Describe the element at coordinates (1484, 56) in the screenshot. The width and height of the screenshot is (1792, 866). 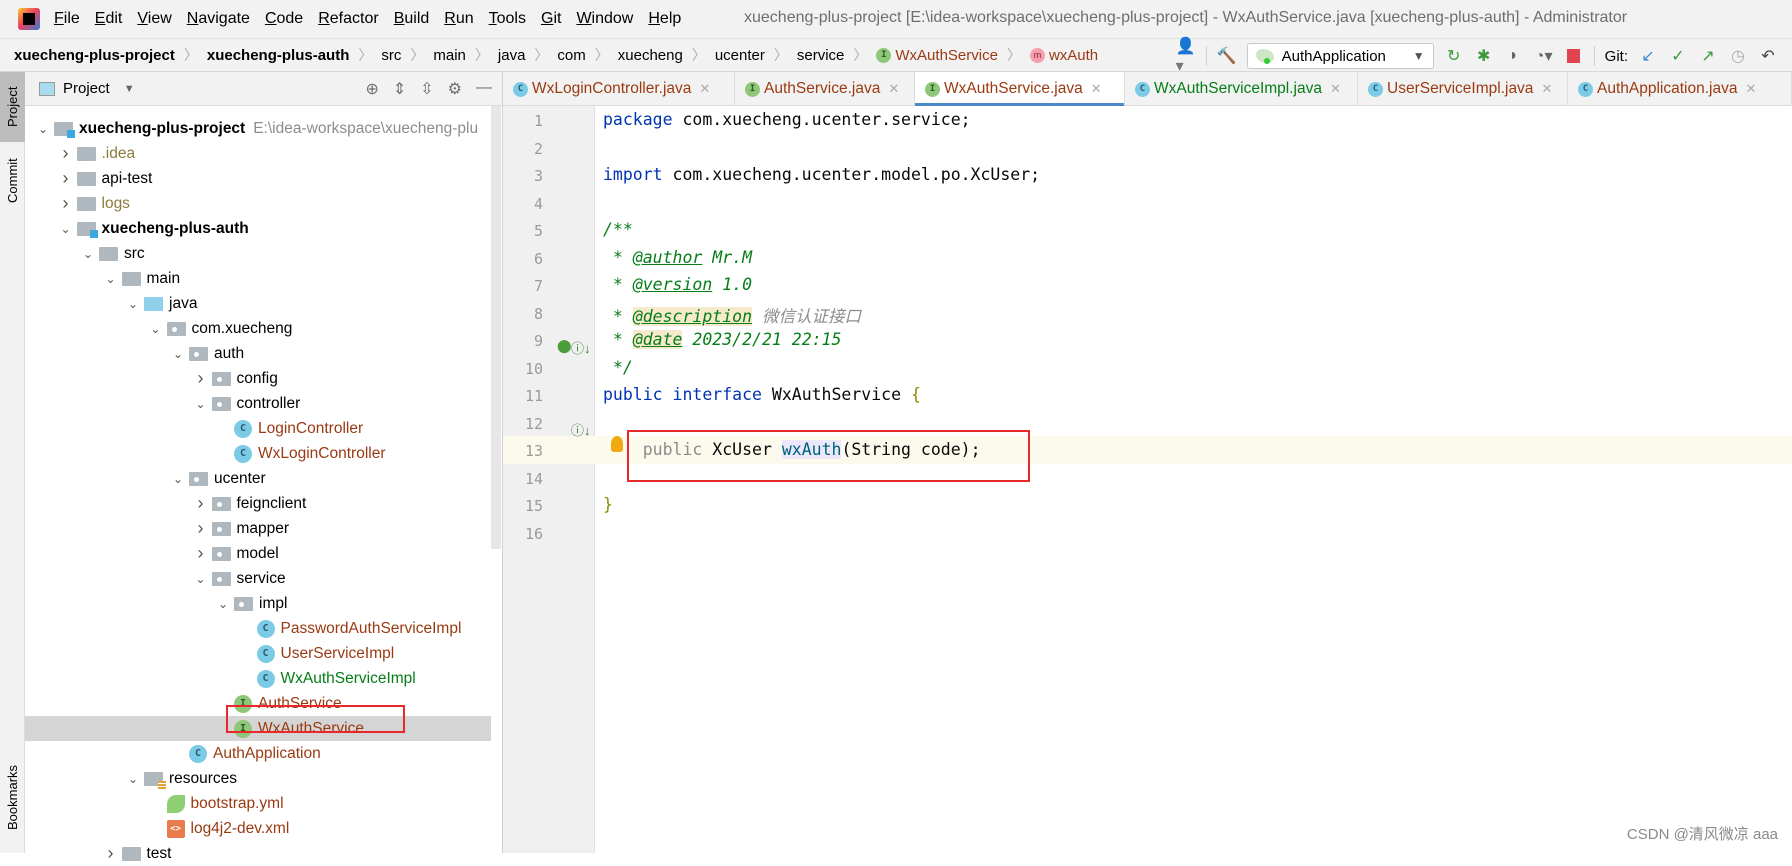
I see `debug-bug-icon: ✱` at that location.